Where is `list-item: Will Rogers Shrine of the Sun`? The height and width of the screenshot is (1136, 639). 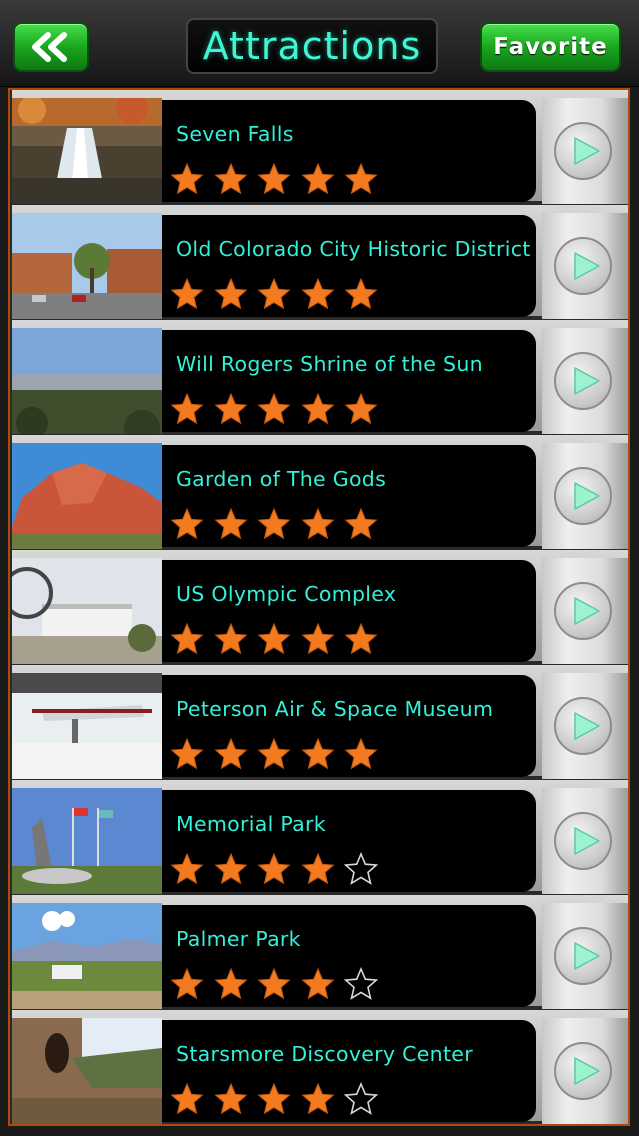 list-item: Will Rogers Shrine of the Sun is located at coordinates (320, 377).